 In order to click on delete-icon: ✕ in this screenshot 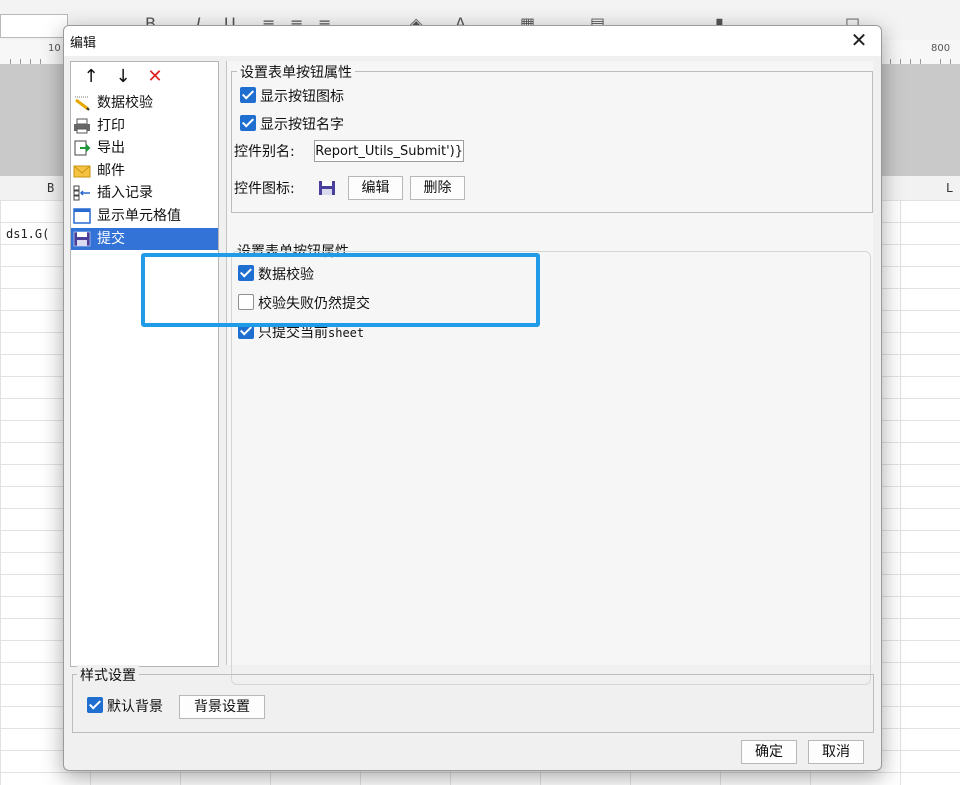, I will do `click(155, 77)`.